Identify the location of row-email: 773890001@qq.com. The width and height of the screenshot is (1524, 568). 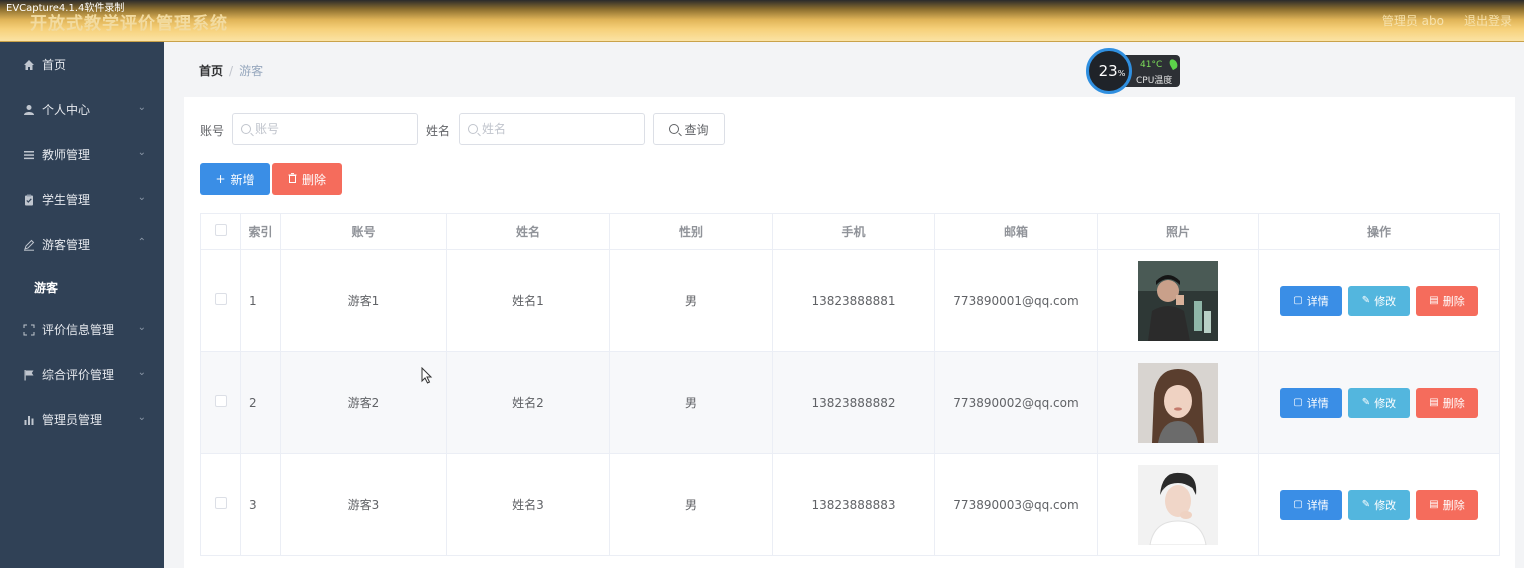
(1016, 300).